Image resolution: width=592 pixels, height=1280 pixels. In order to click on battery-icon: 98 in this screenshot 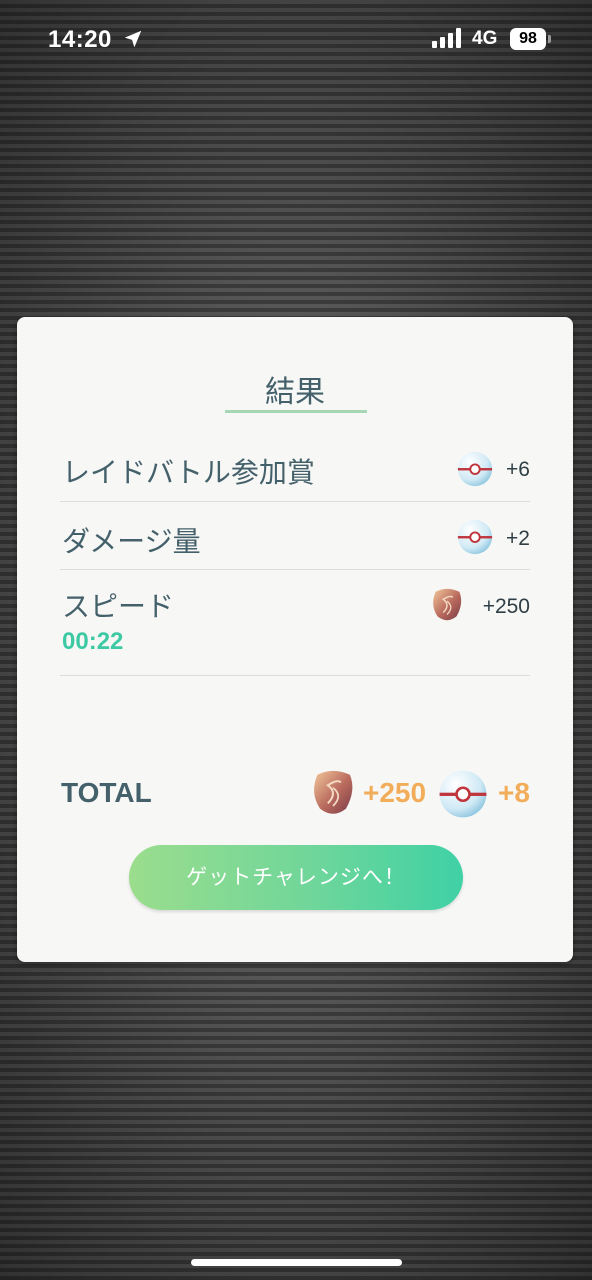, I will do `click(528, 39)`.